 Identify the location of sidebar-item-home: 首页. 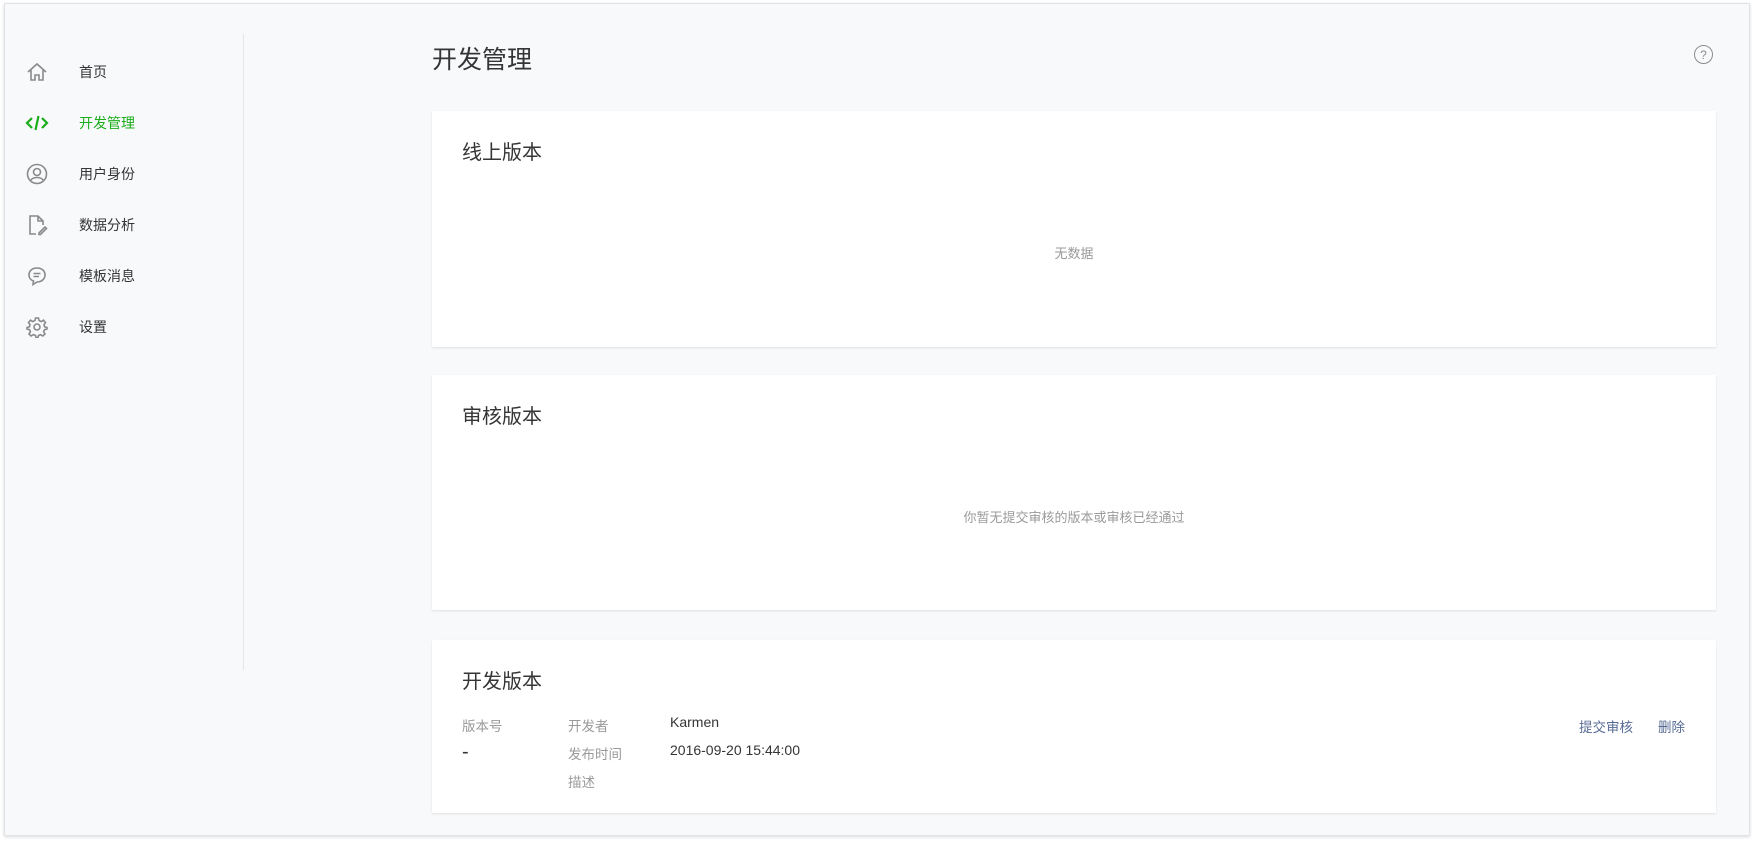
(124, 72).